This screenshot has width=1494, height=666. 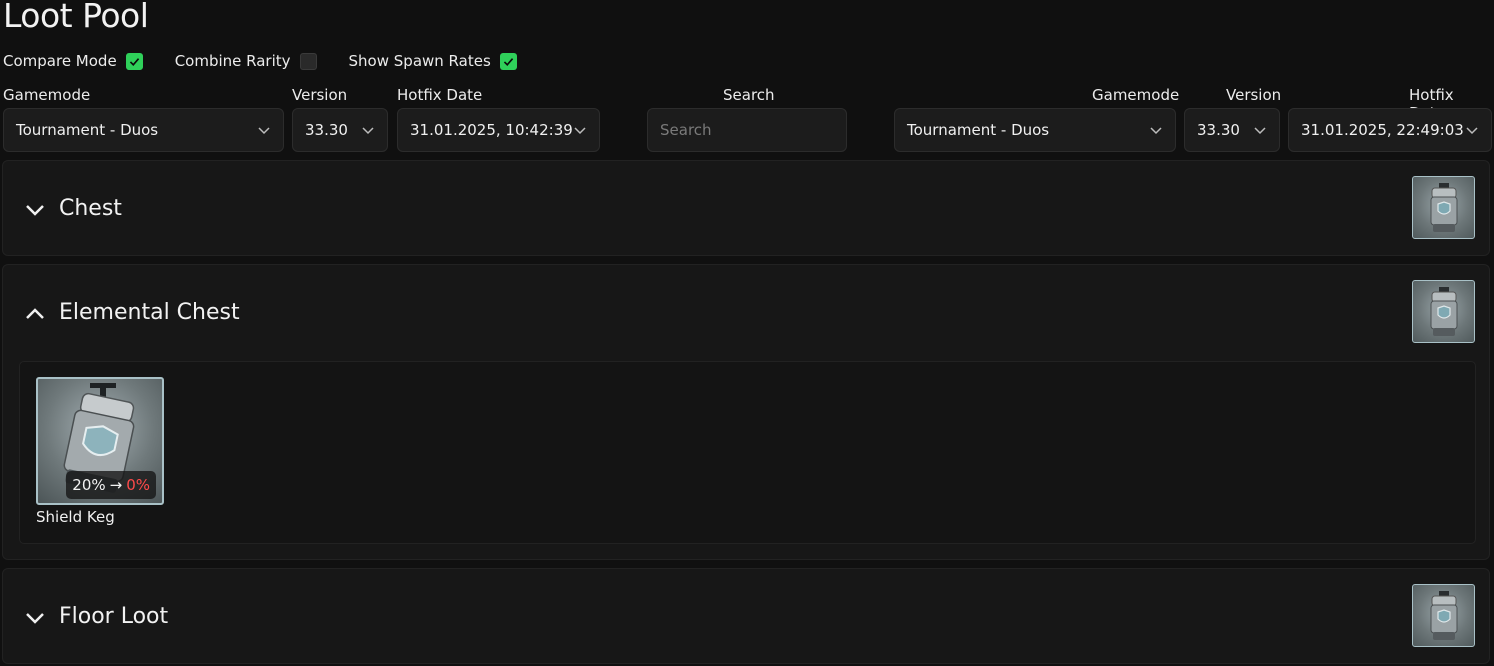 What do you see at coordinates (89, 485) in the screenshot?
I see `rate-old: 20%` at bounding box center [89, 485].